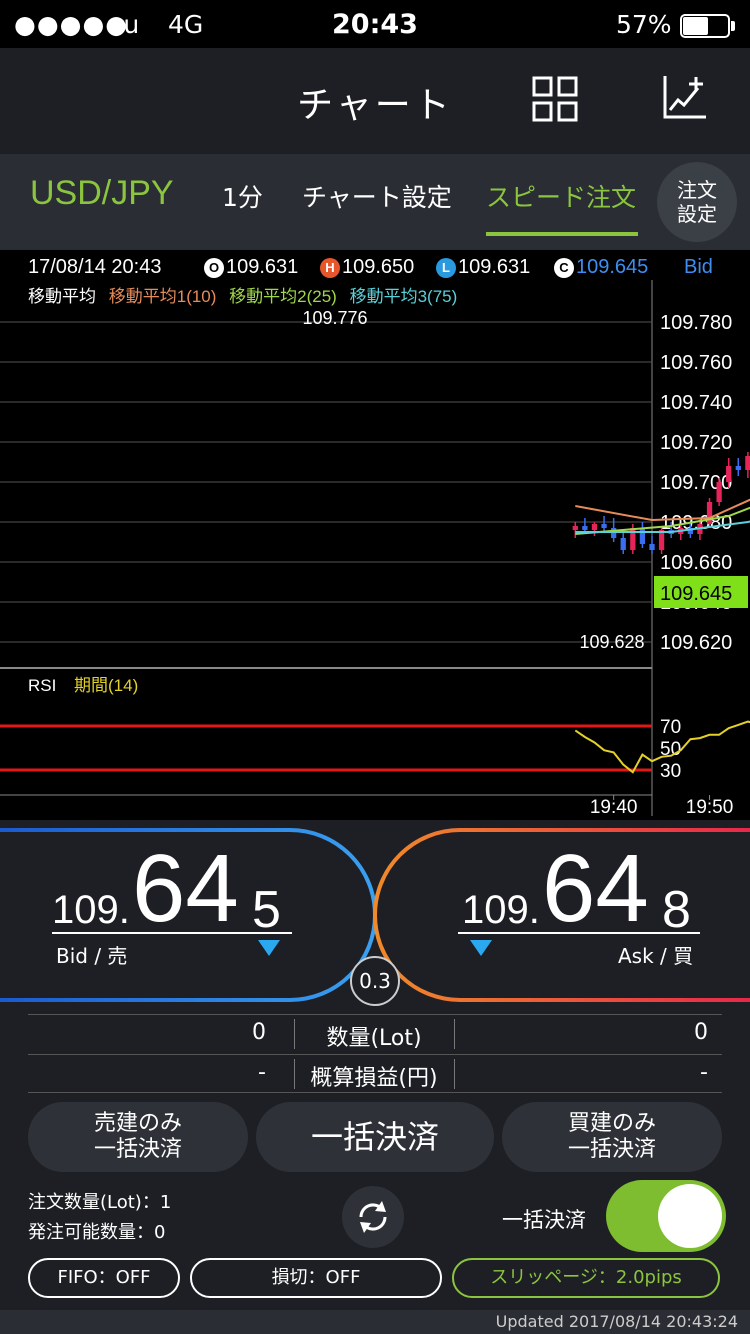  I want to click on tab-interval: 1分, so click(242, 196).